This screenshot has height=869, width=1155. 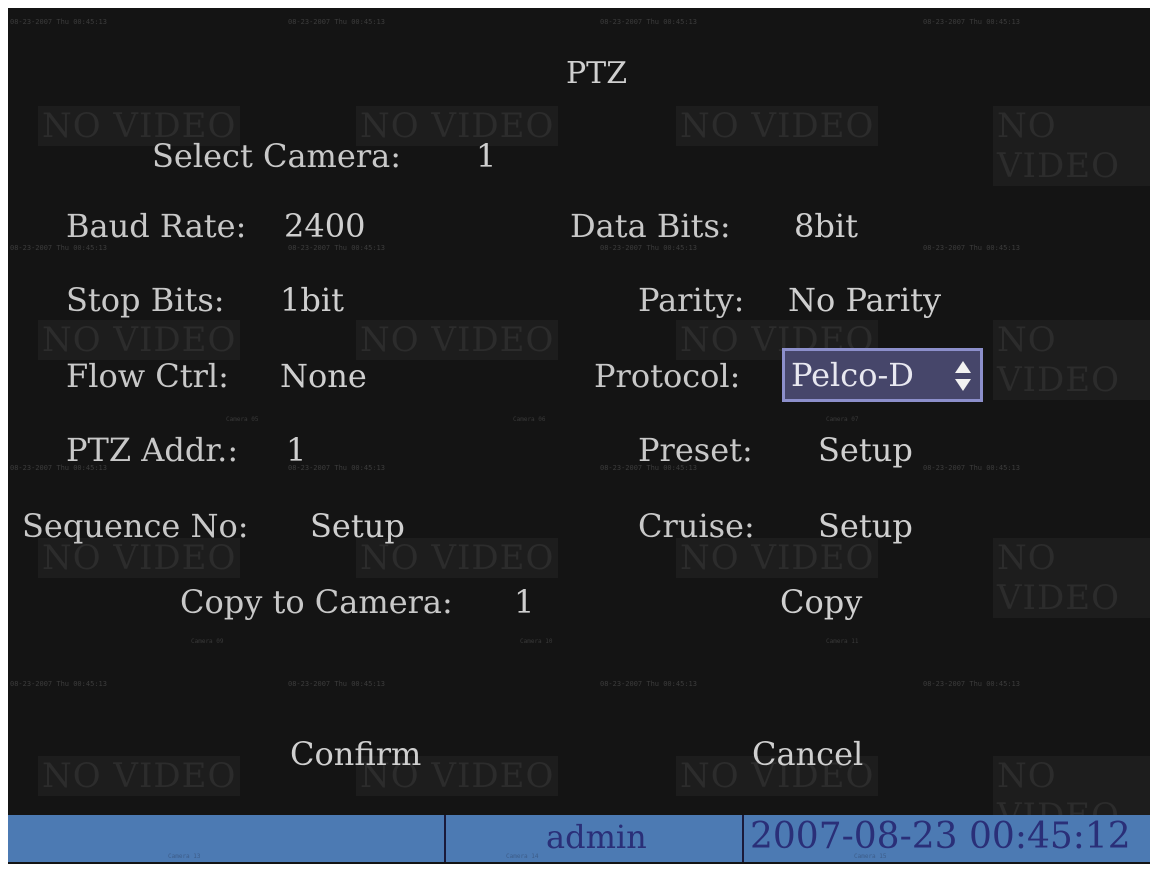 I want to click on cruise-setup-button: Setup, so click(x=865, y=526).